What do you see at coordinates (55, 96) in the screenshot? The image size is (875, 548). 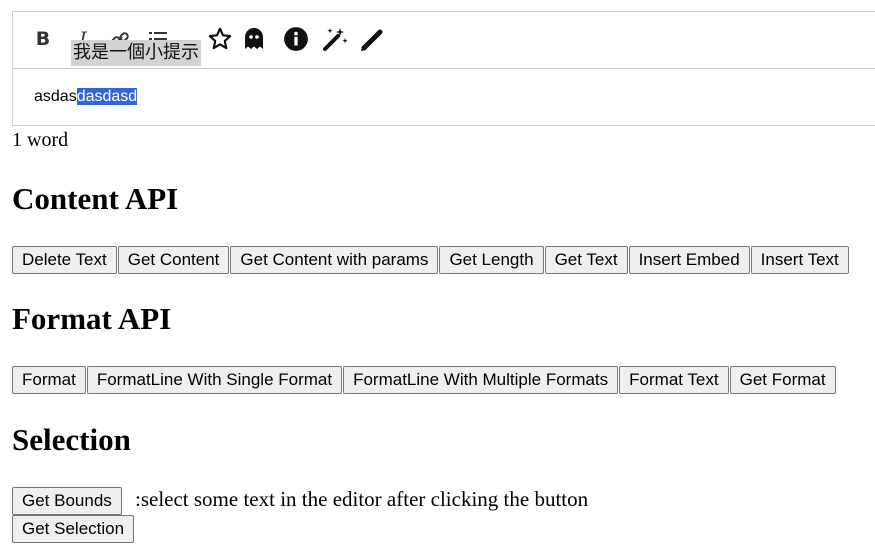 I see `editor-text: asdas` at bounding box center [55, 96].